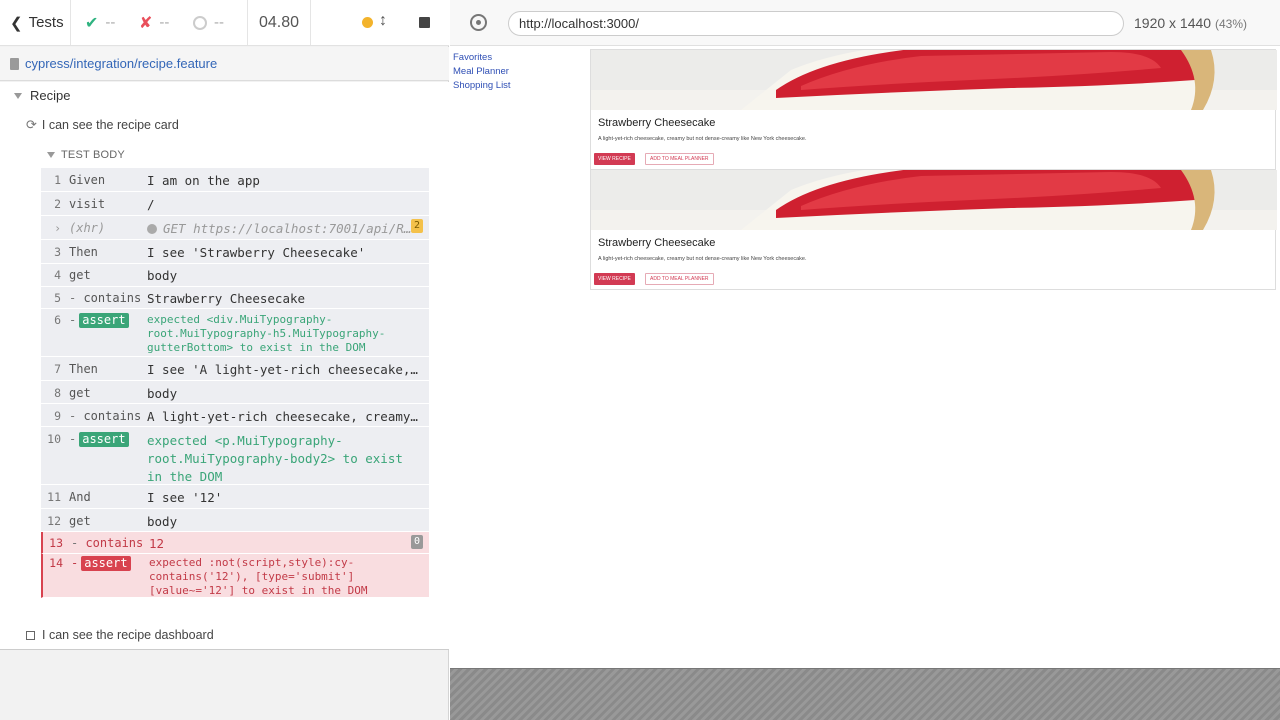  I want to click on xhr-count-badge: 2, so click(416, 226).